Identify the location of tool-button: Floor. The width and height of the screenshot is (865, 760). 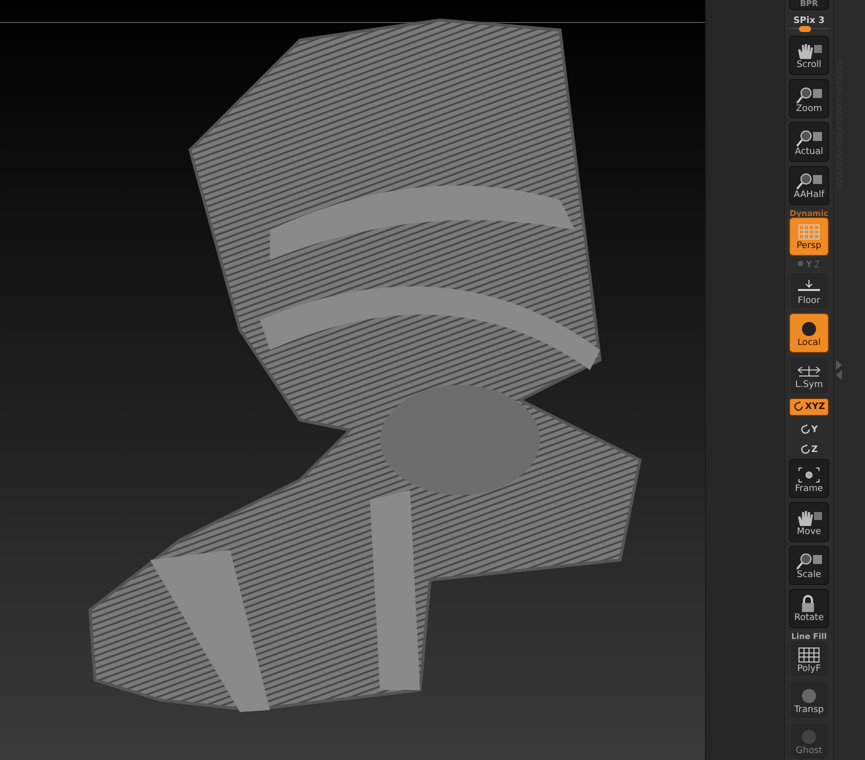
(809, 291).